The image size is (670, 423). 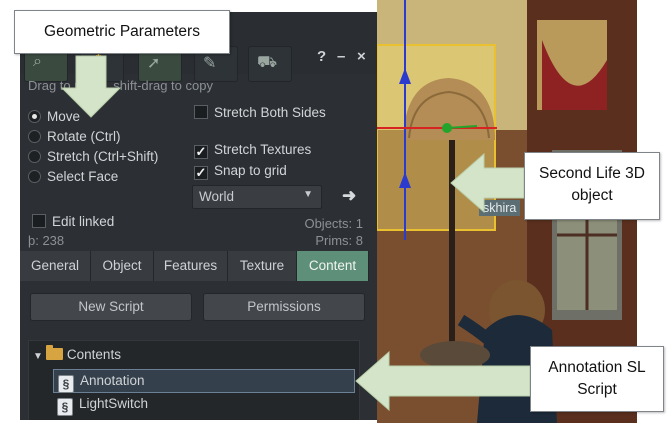 What do you see at coordinates (103, 156) in the screenshot?
I see `mode-label: Stretch (Ctrl+Shift)` at bounding box center [103, 156].